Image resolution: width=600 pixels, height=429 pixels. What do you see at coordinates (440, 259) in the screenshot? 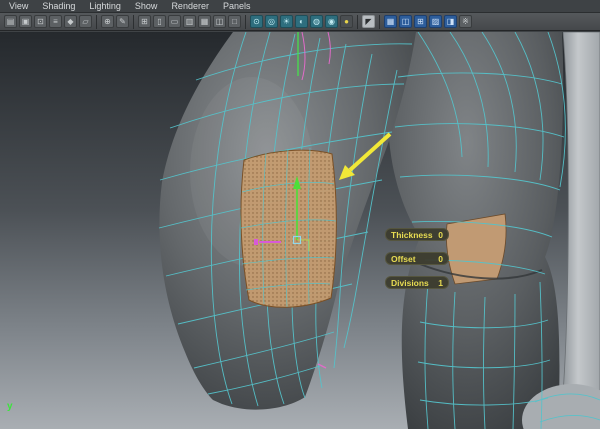
I see `hud-offset-value: 0` at bounding box center [440, 259].